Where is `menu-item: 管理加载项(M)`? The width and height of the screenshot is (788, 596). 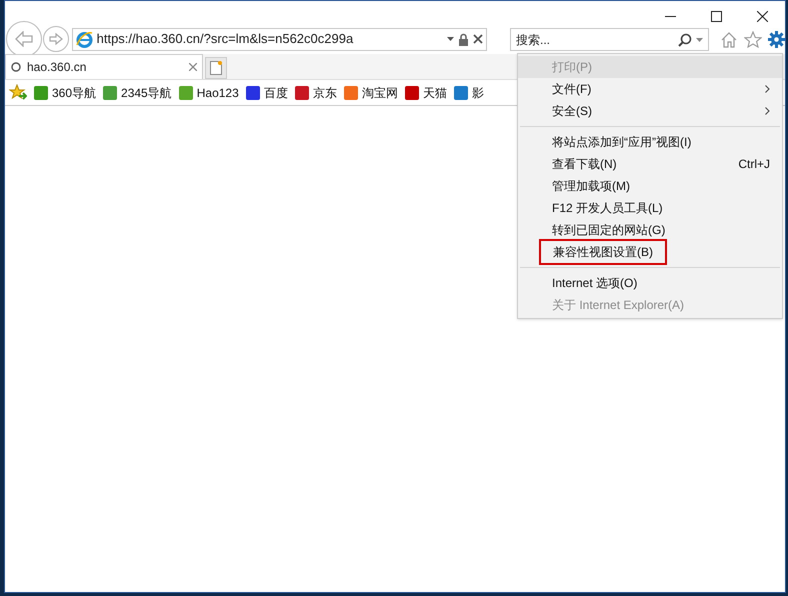 menu-item: 管理加载项(M) is located at coordinates (650, 186).